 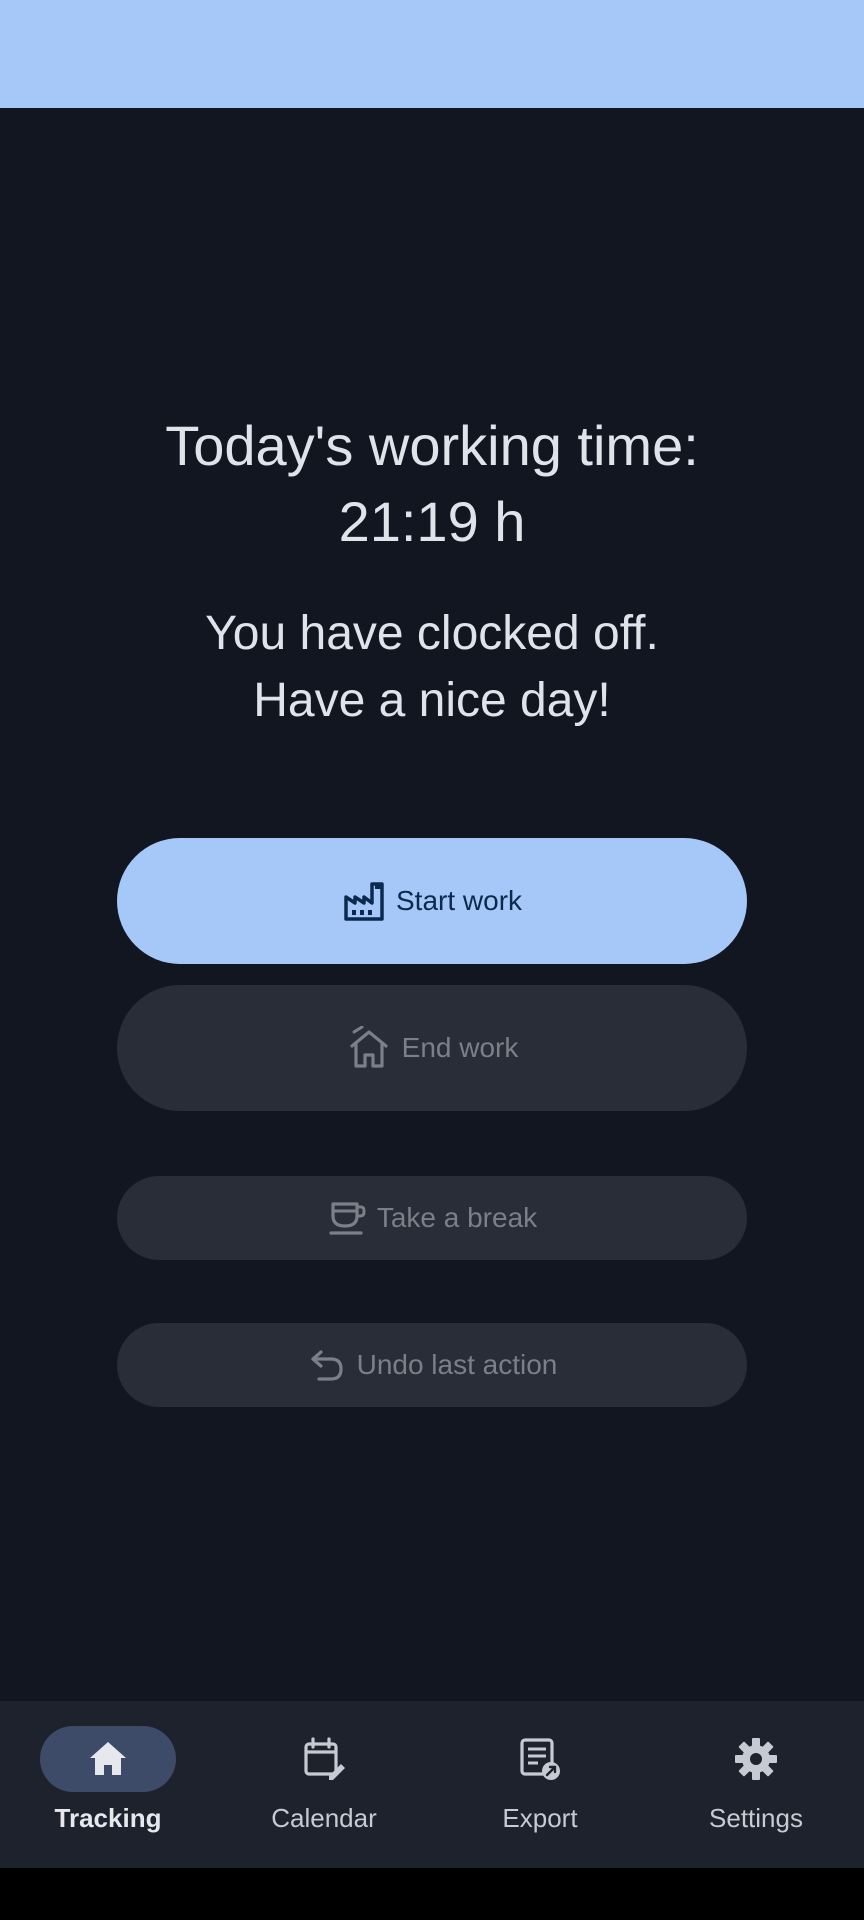 I want to click on take-break-button: Take a break, so click(x=432, y=1218).